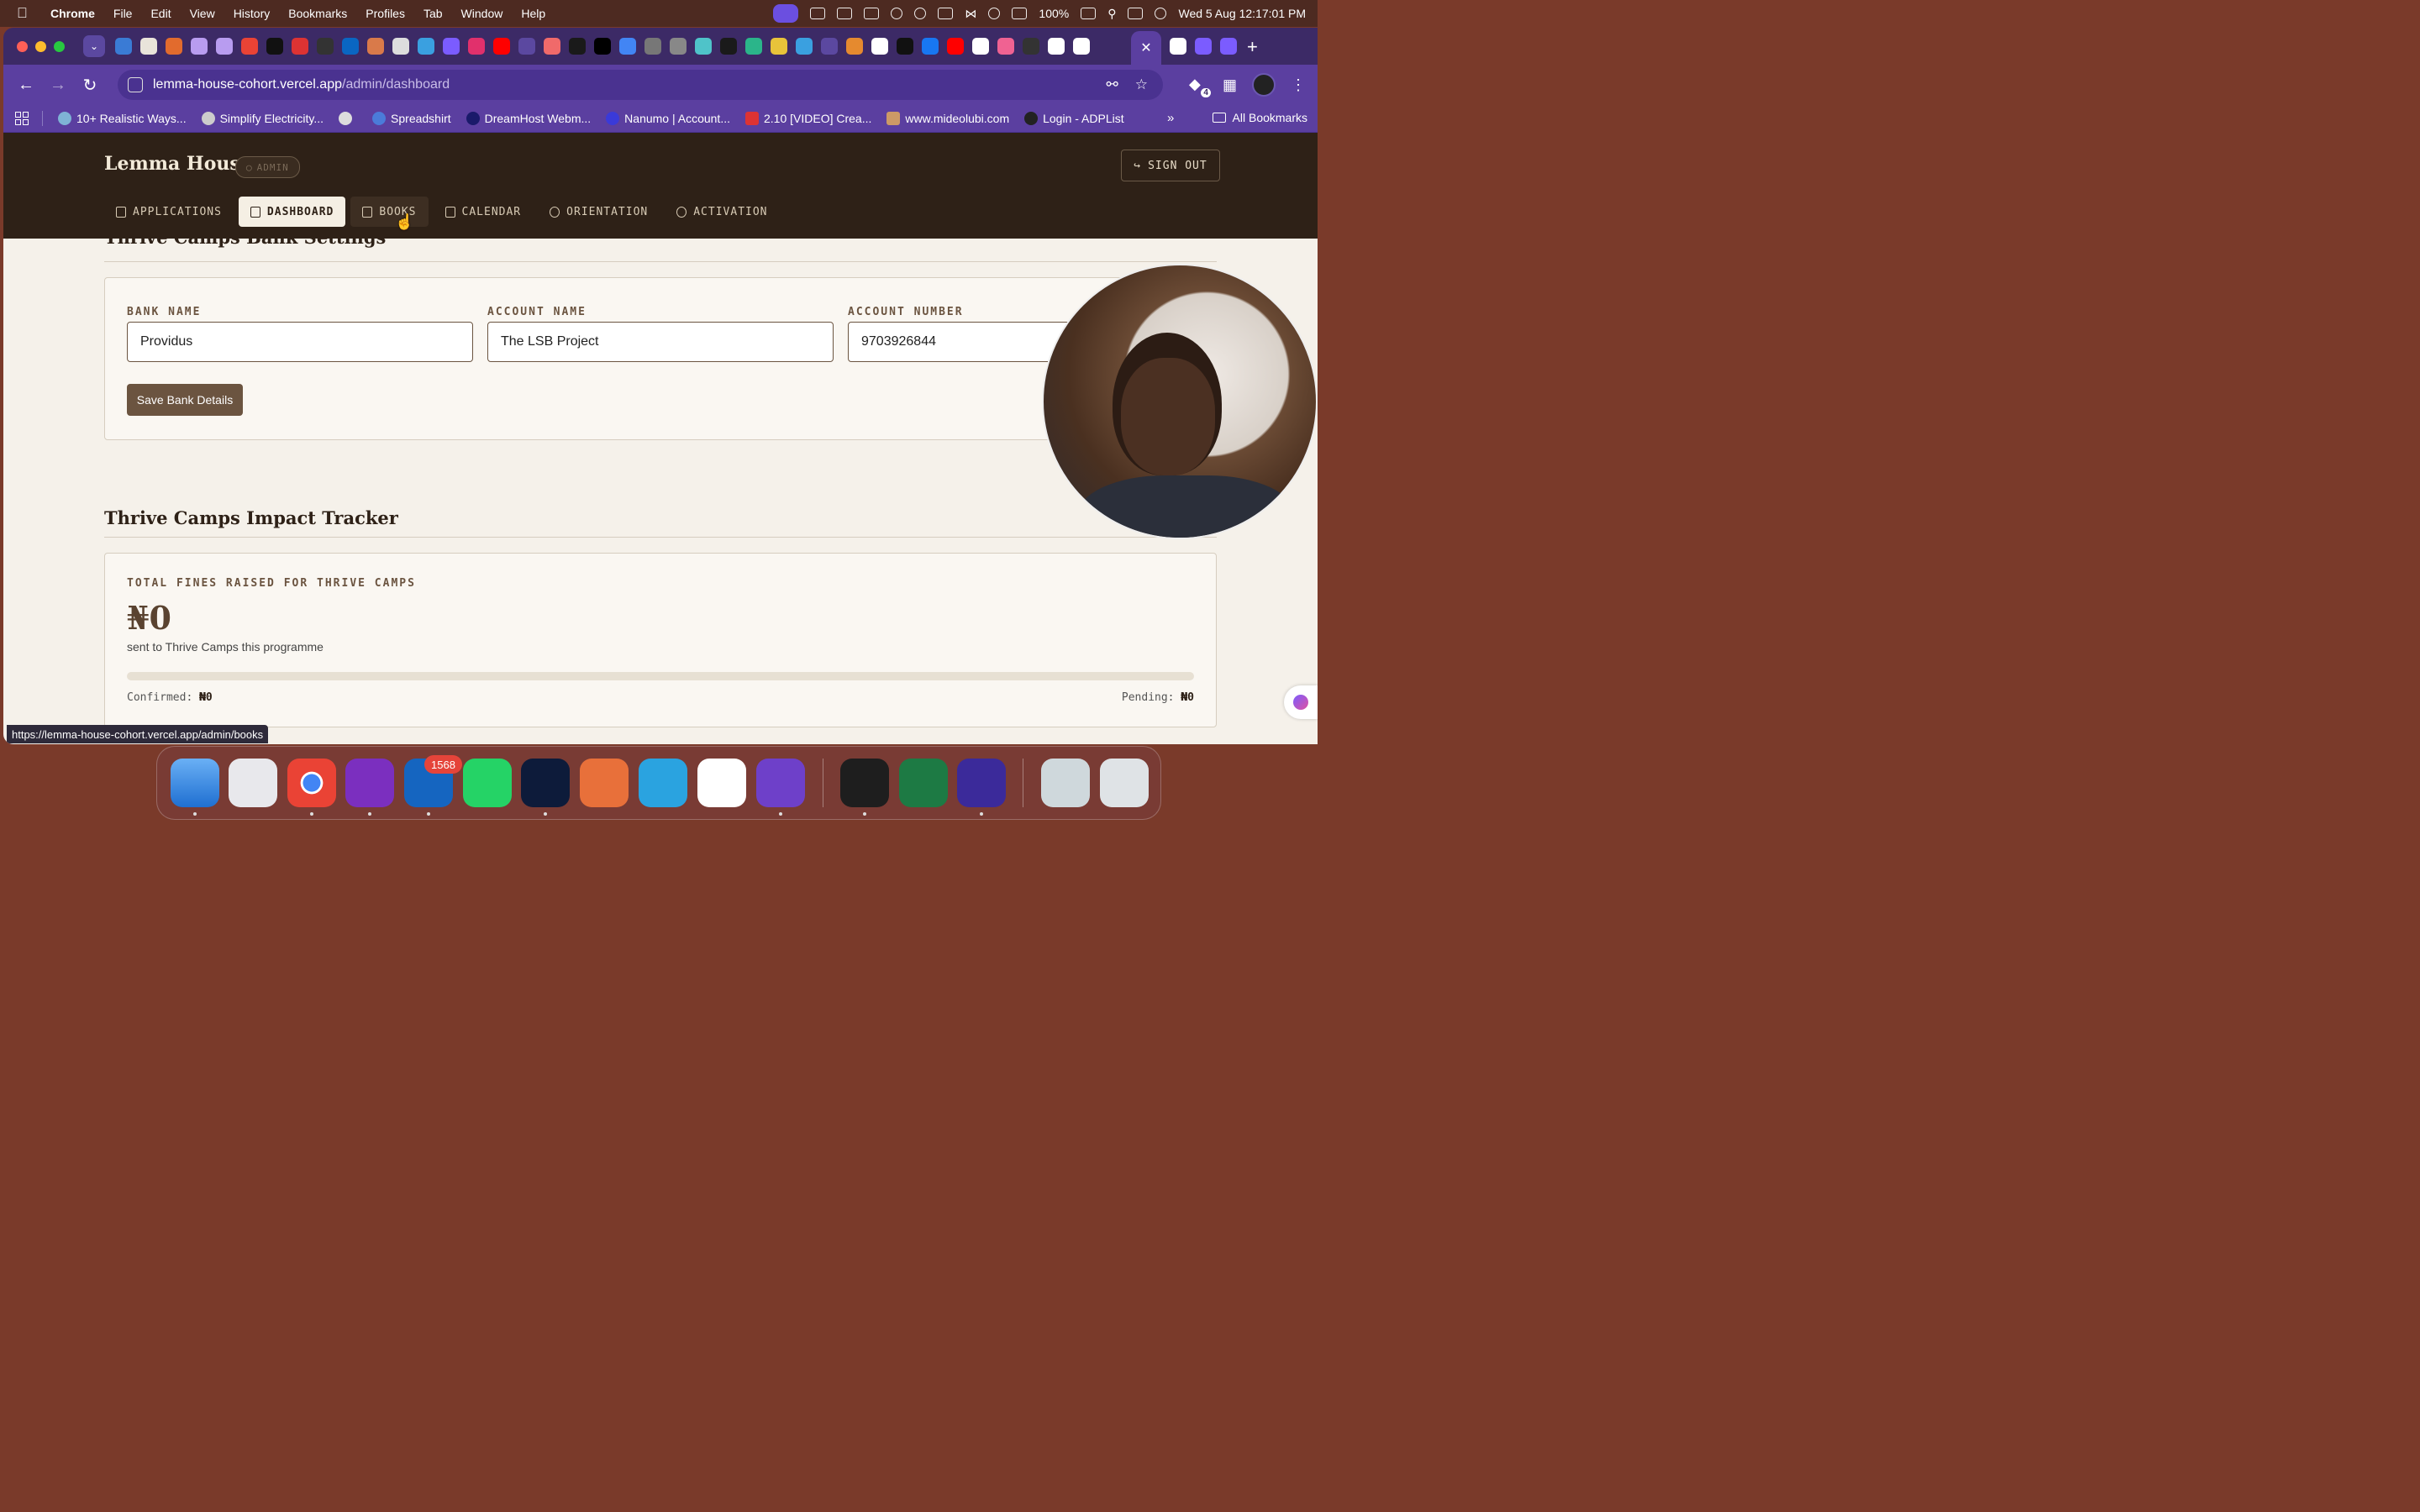 Image resolution: width=2420 pixels, height=1512 pixels. Describe the element at coordinates (994, 13) in the screenshot. I see `airdrop-icon` at that location.